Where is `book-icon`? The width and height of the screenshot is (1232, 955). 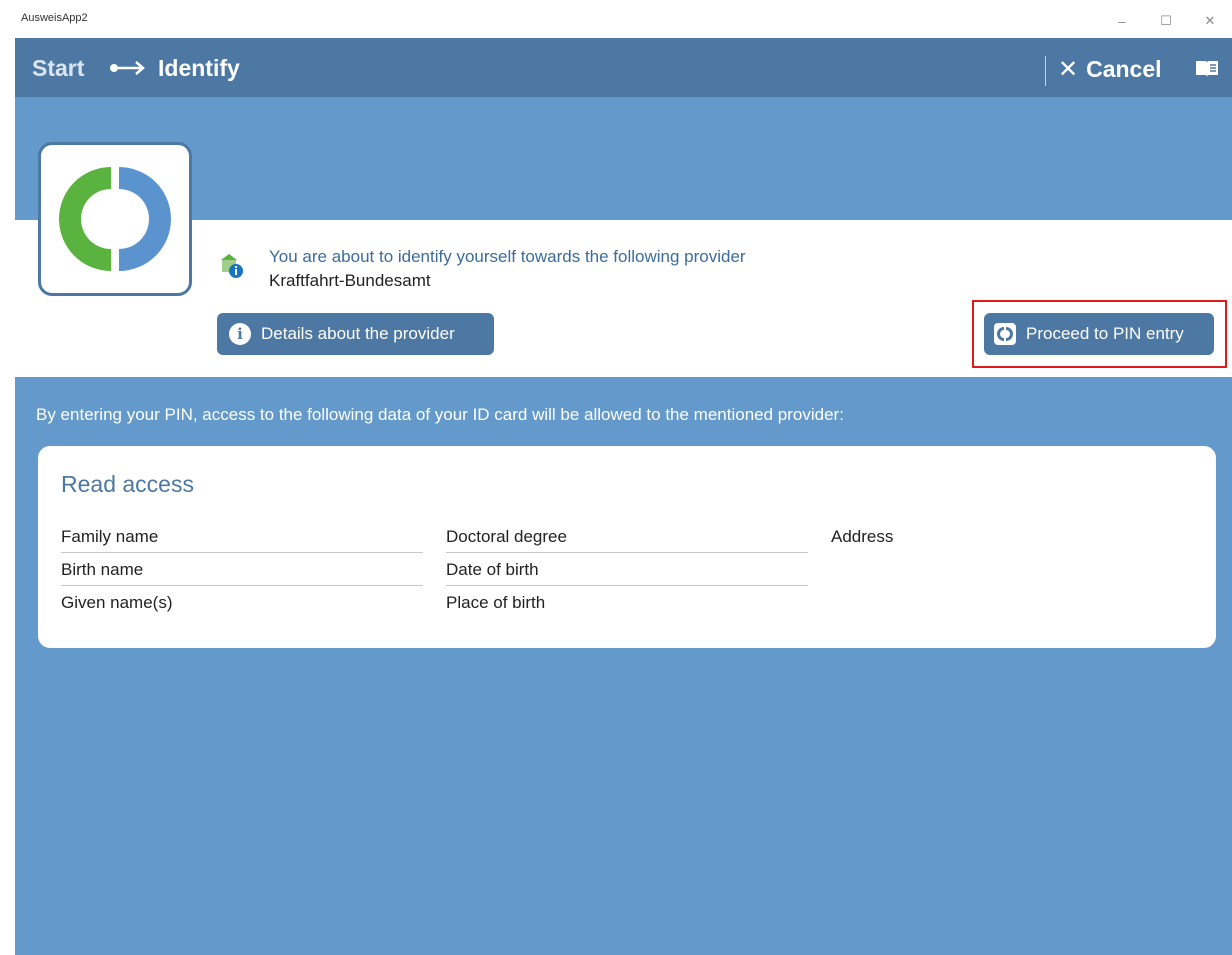
book-icon is located at coordinates (1207, 69).